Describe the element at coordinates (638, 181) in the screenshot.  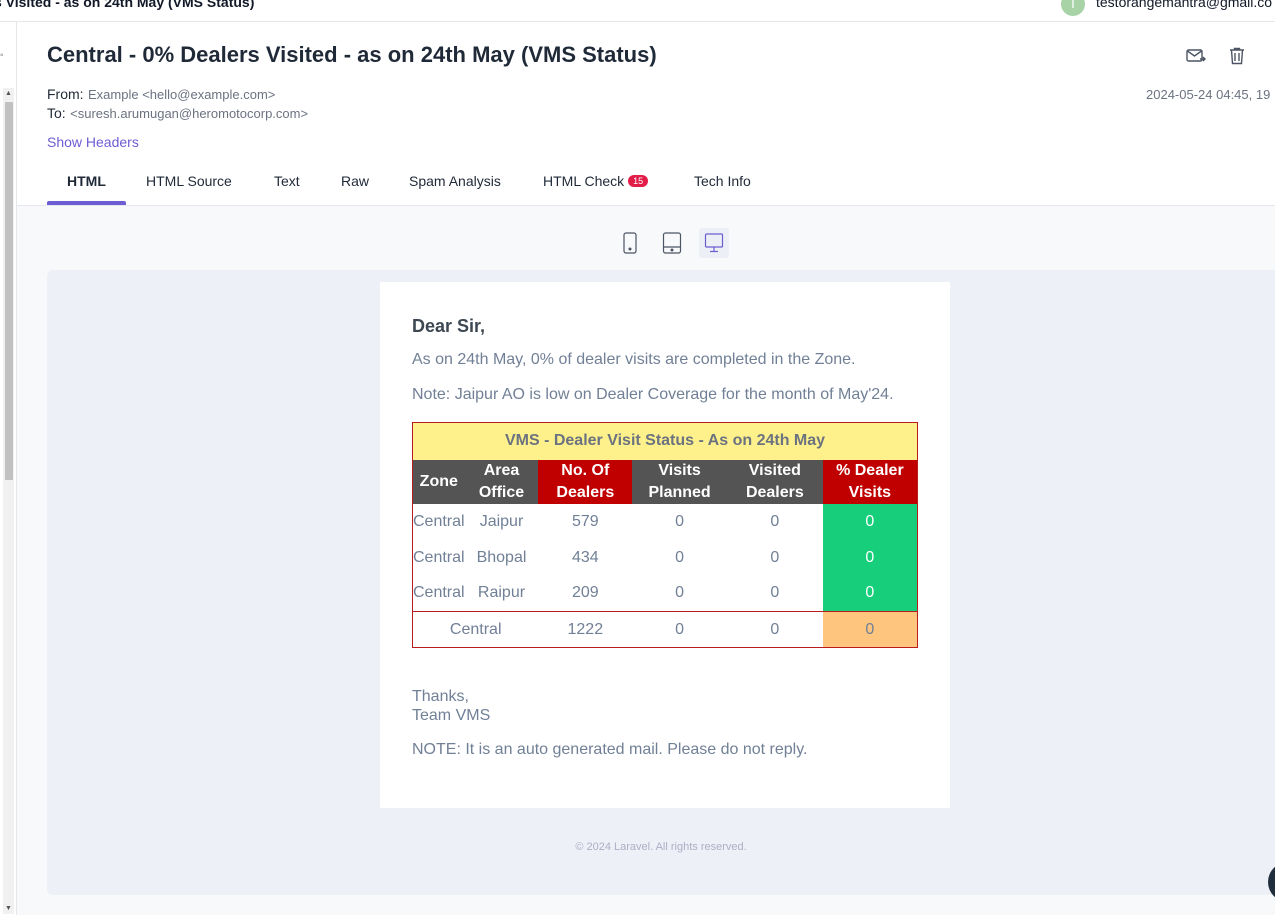
I see `html-check-count-badge: 15` at that location.